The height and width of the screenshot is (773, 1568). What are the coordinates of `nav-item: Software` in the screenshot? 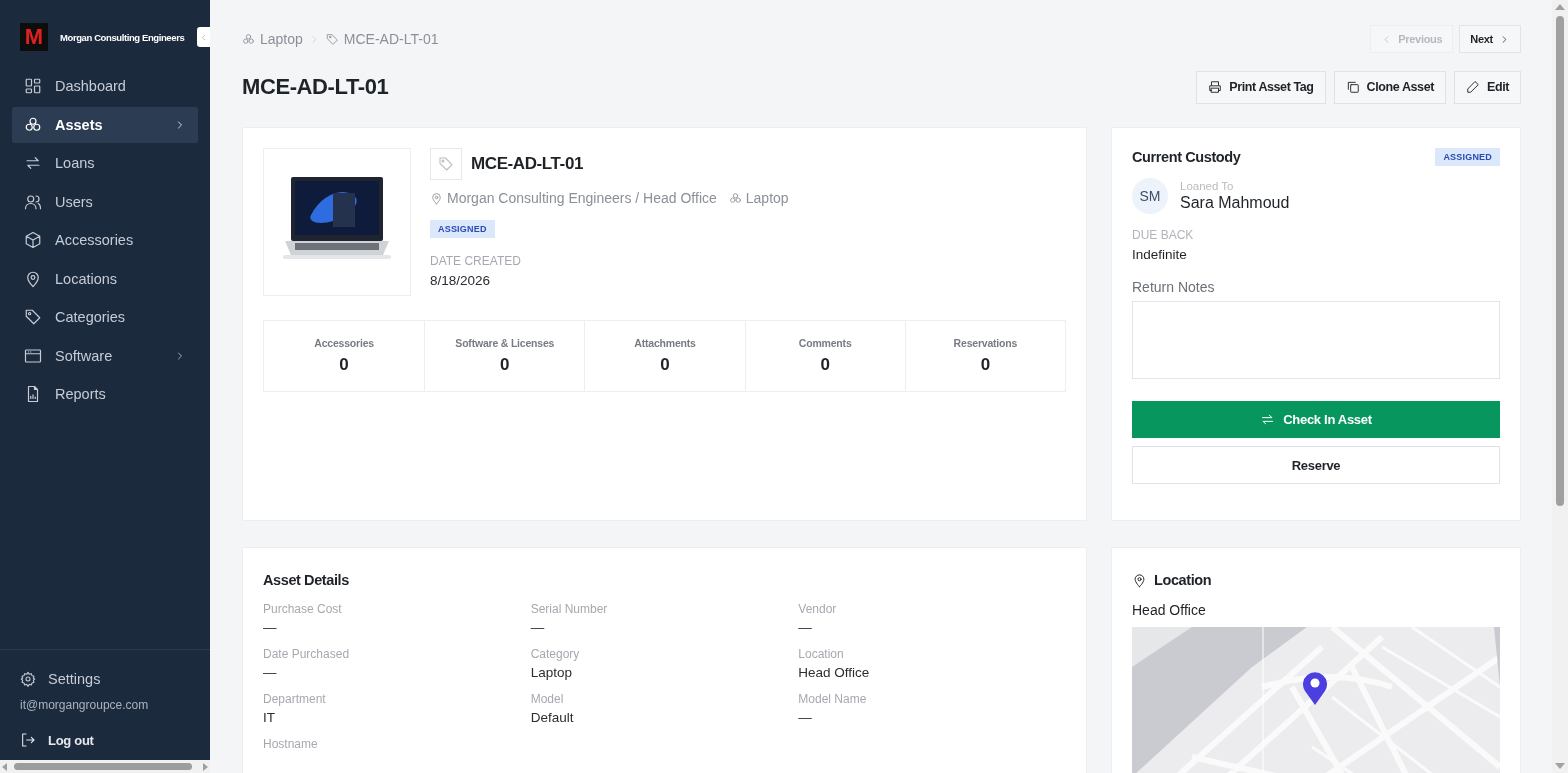 It's located at (105, 355).